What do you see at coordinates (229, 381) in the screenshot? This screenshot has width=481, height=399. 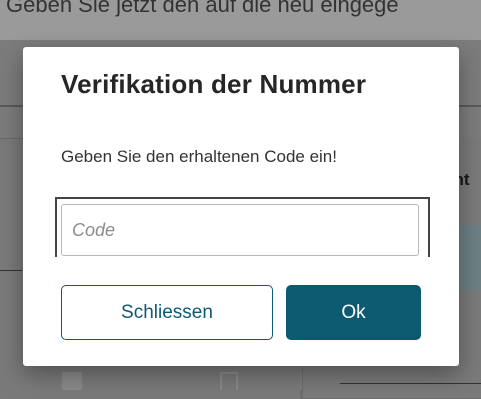 I see `trash-icon` at bounding box center [229, 381].